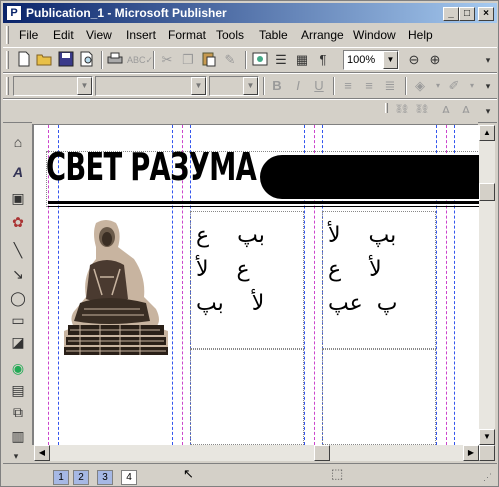 This screenshot has height=487, width=499. What do you see at coordinates (451, 14) in the screenshot?
I see `minimize-button: _` at bounding box center [451, 14].